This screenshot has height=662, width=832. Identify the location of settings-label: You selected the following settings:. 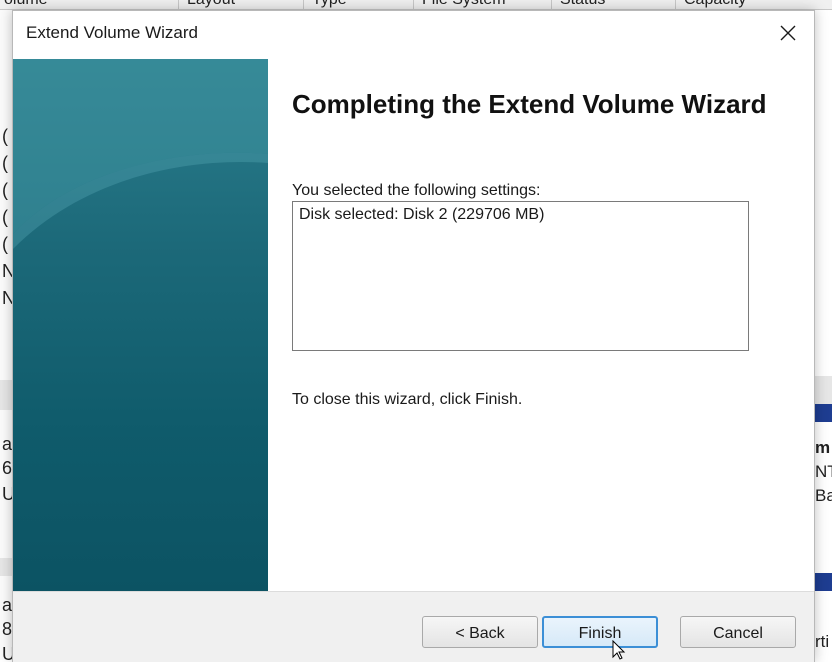
(416, 190).